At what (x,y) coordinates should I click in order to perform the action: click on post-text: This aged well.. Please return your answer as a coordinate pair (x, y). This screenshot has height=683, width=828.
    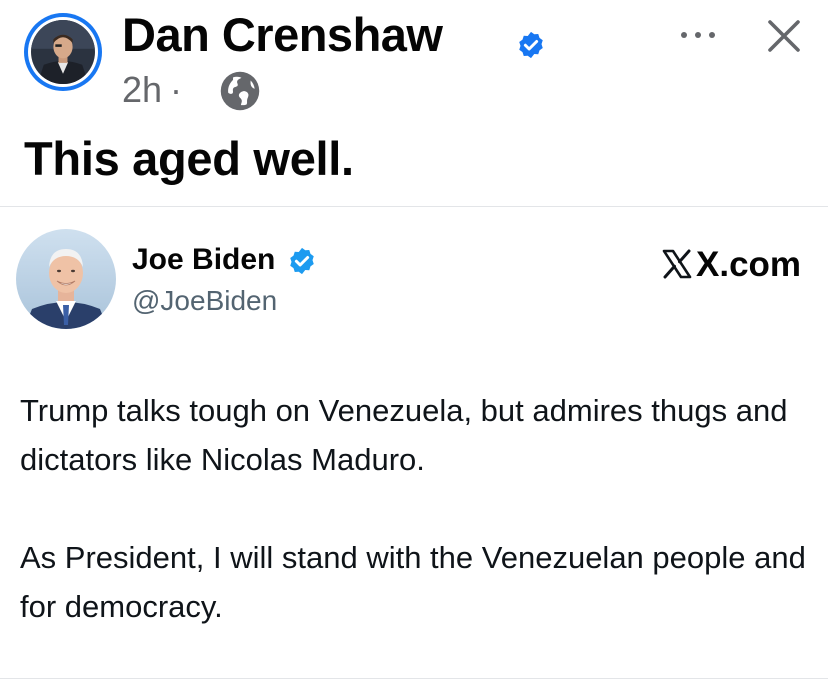
    Looking at the image, I should click on (189, 158).